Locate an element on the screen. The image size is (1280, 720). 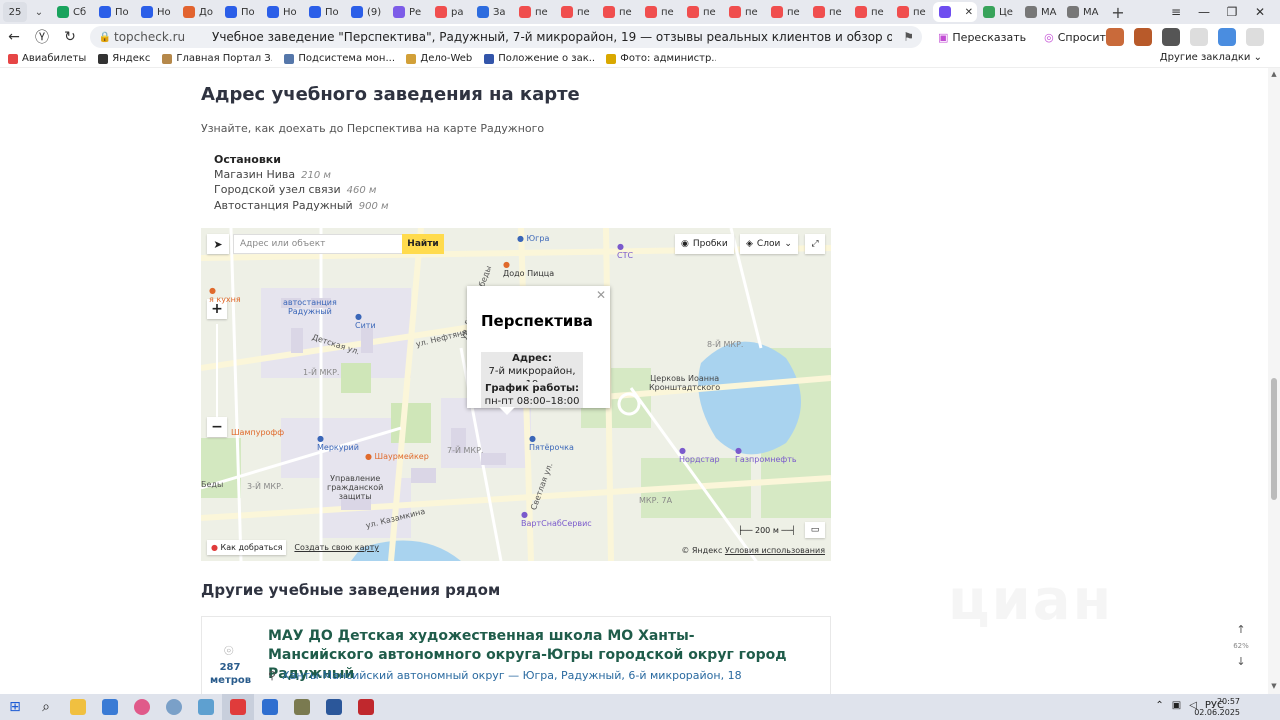
scroll-down-arrow-icon: ↓ is located at coordinates (1241, 662).